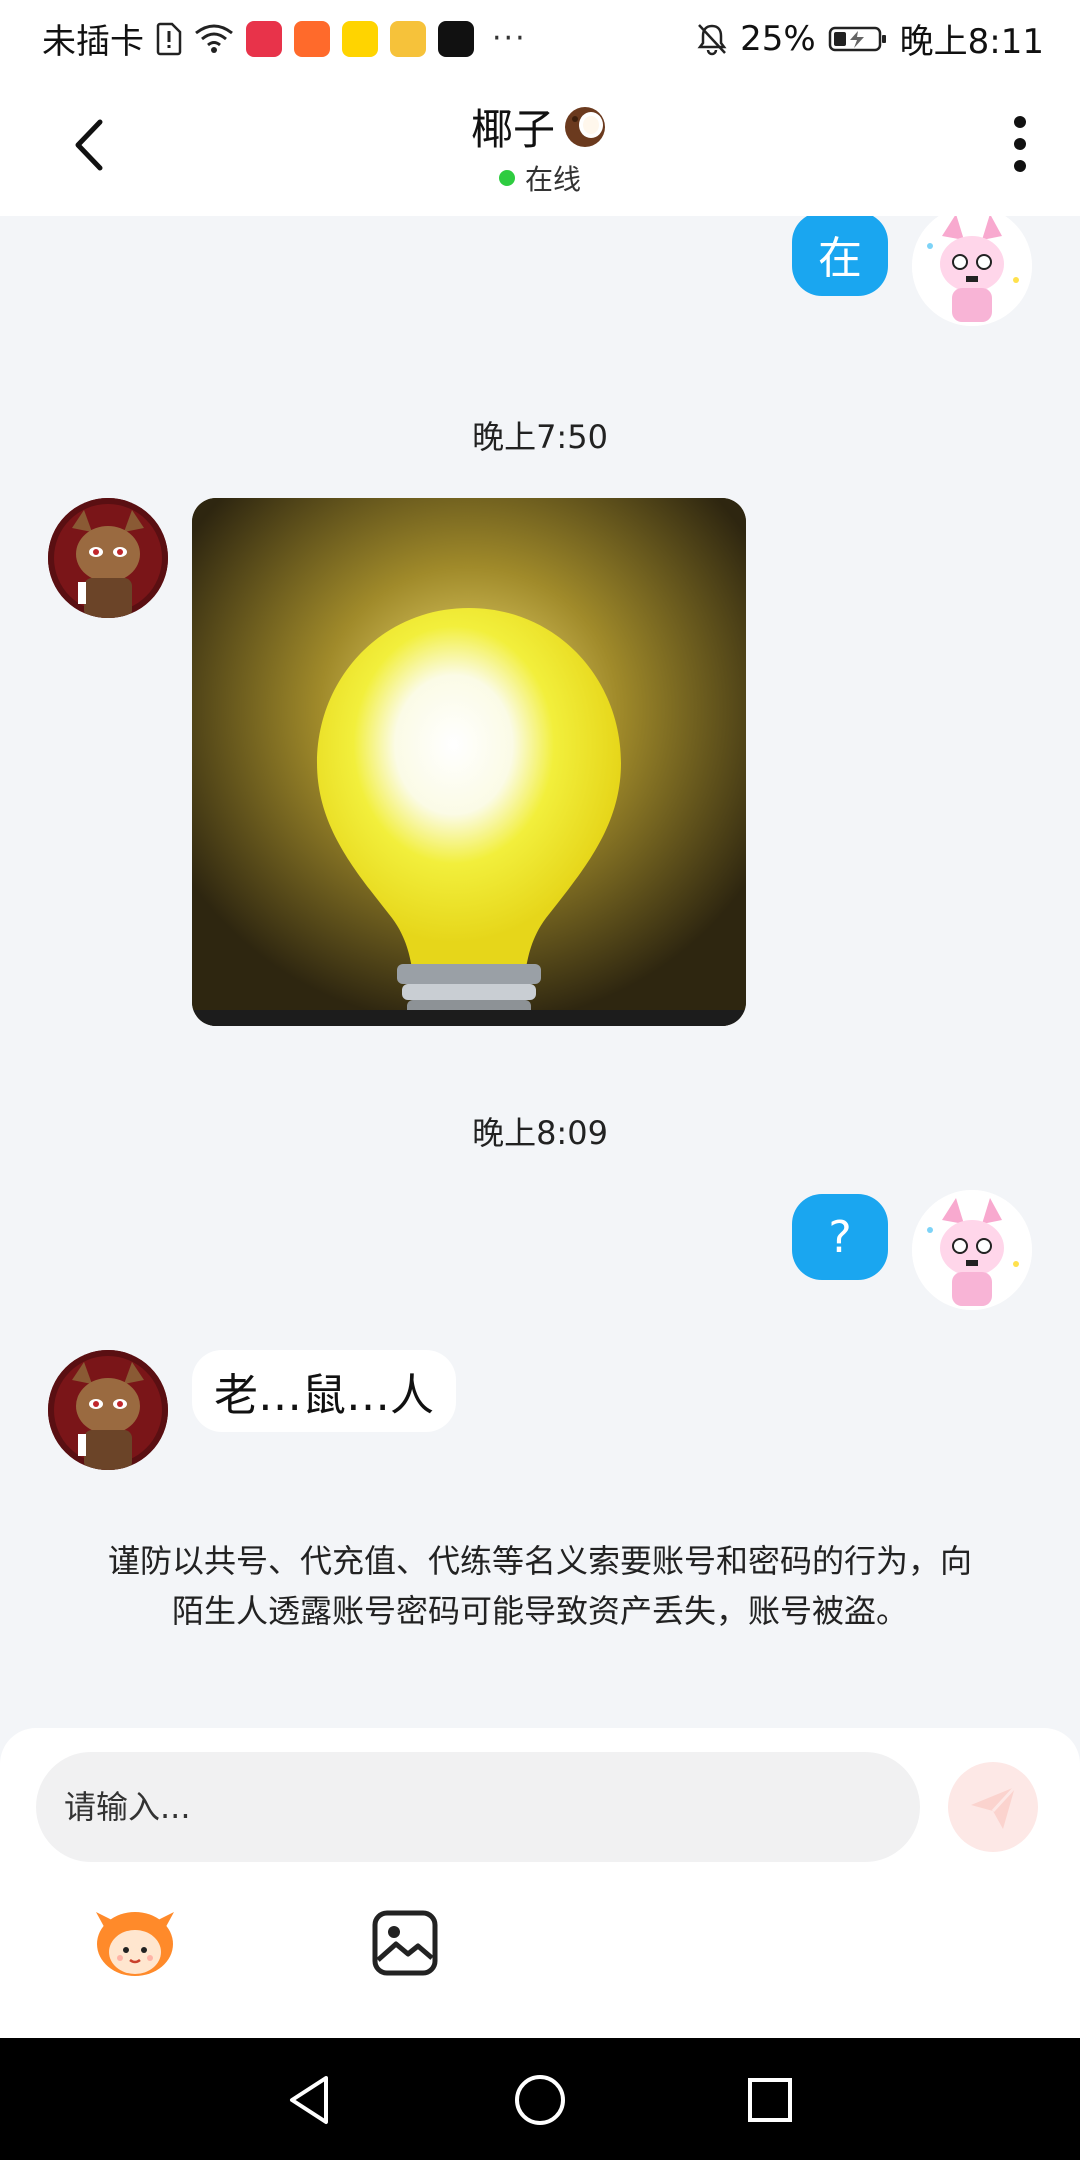 The image size is (1080, 2160). What do you see at coordinates (264, 38) in the screenshot?
I see `app-book-icon` at bounding box center [264, 38].